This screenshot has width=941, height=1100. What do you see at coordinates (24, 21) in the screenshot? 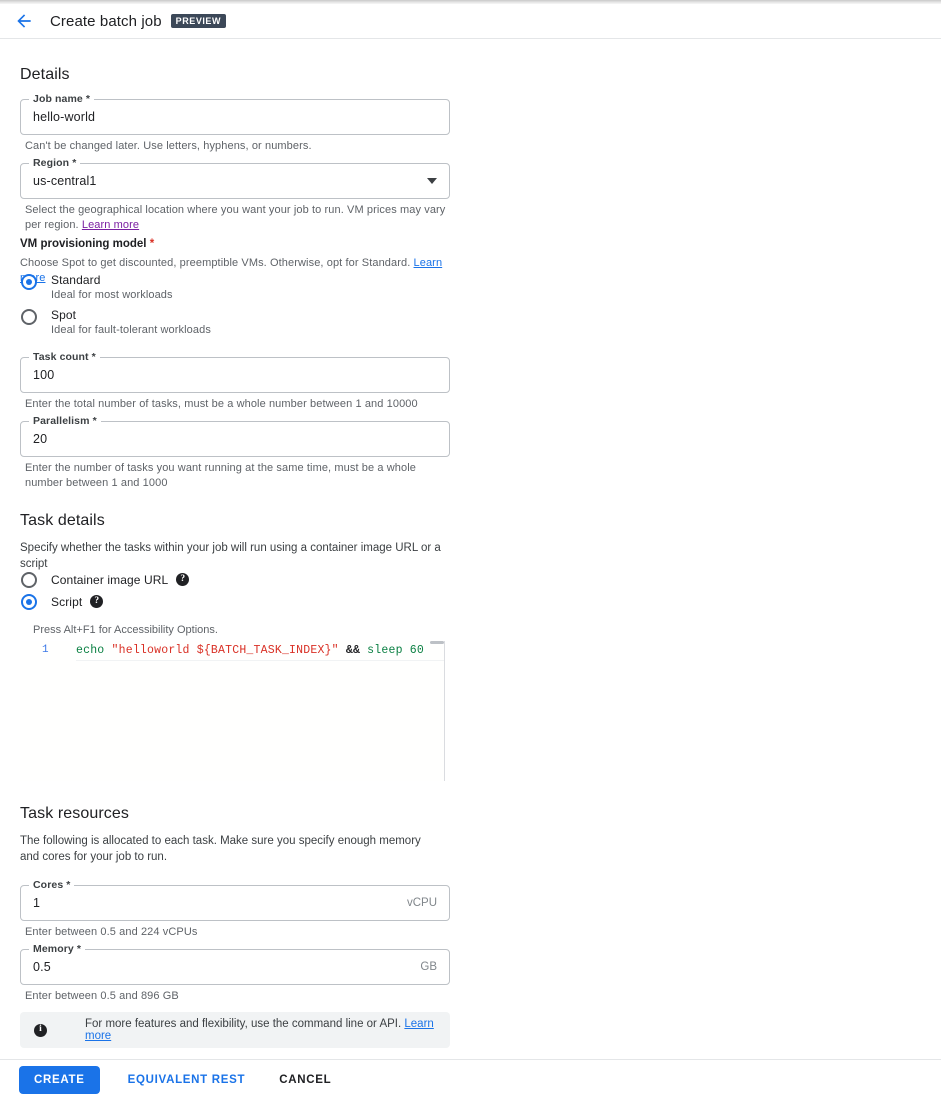
I see `arrow-back-icon` at bounding box center [24, 21].